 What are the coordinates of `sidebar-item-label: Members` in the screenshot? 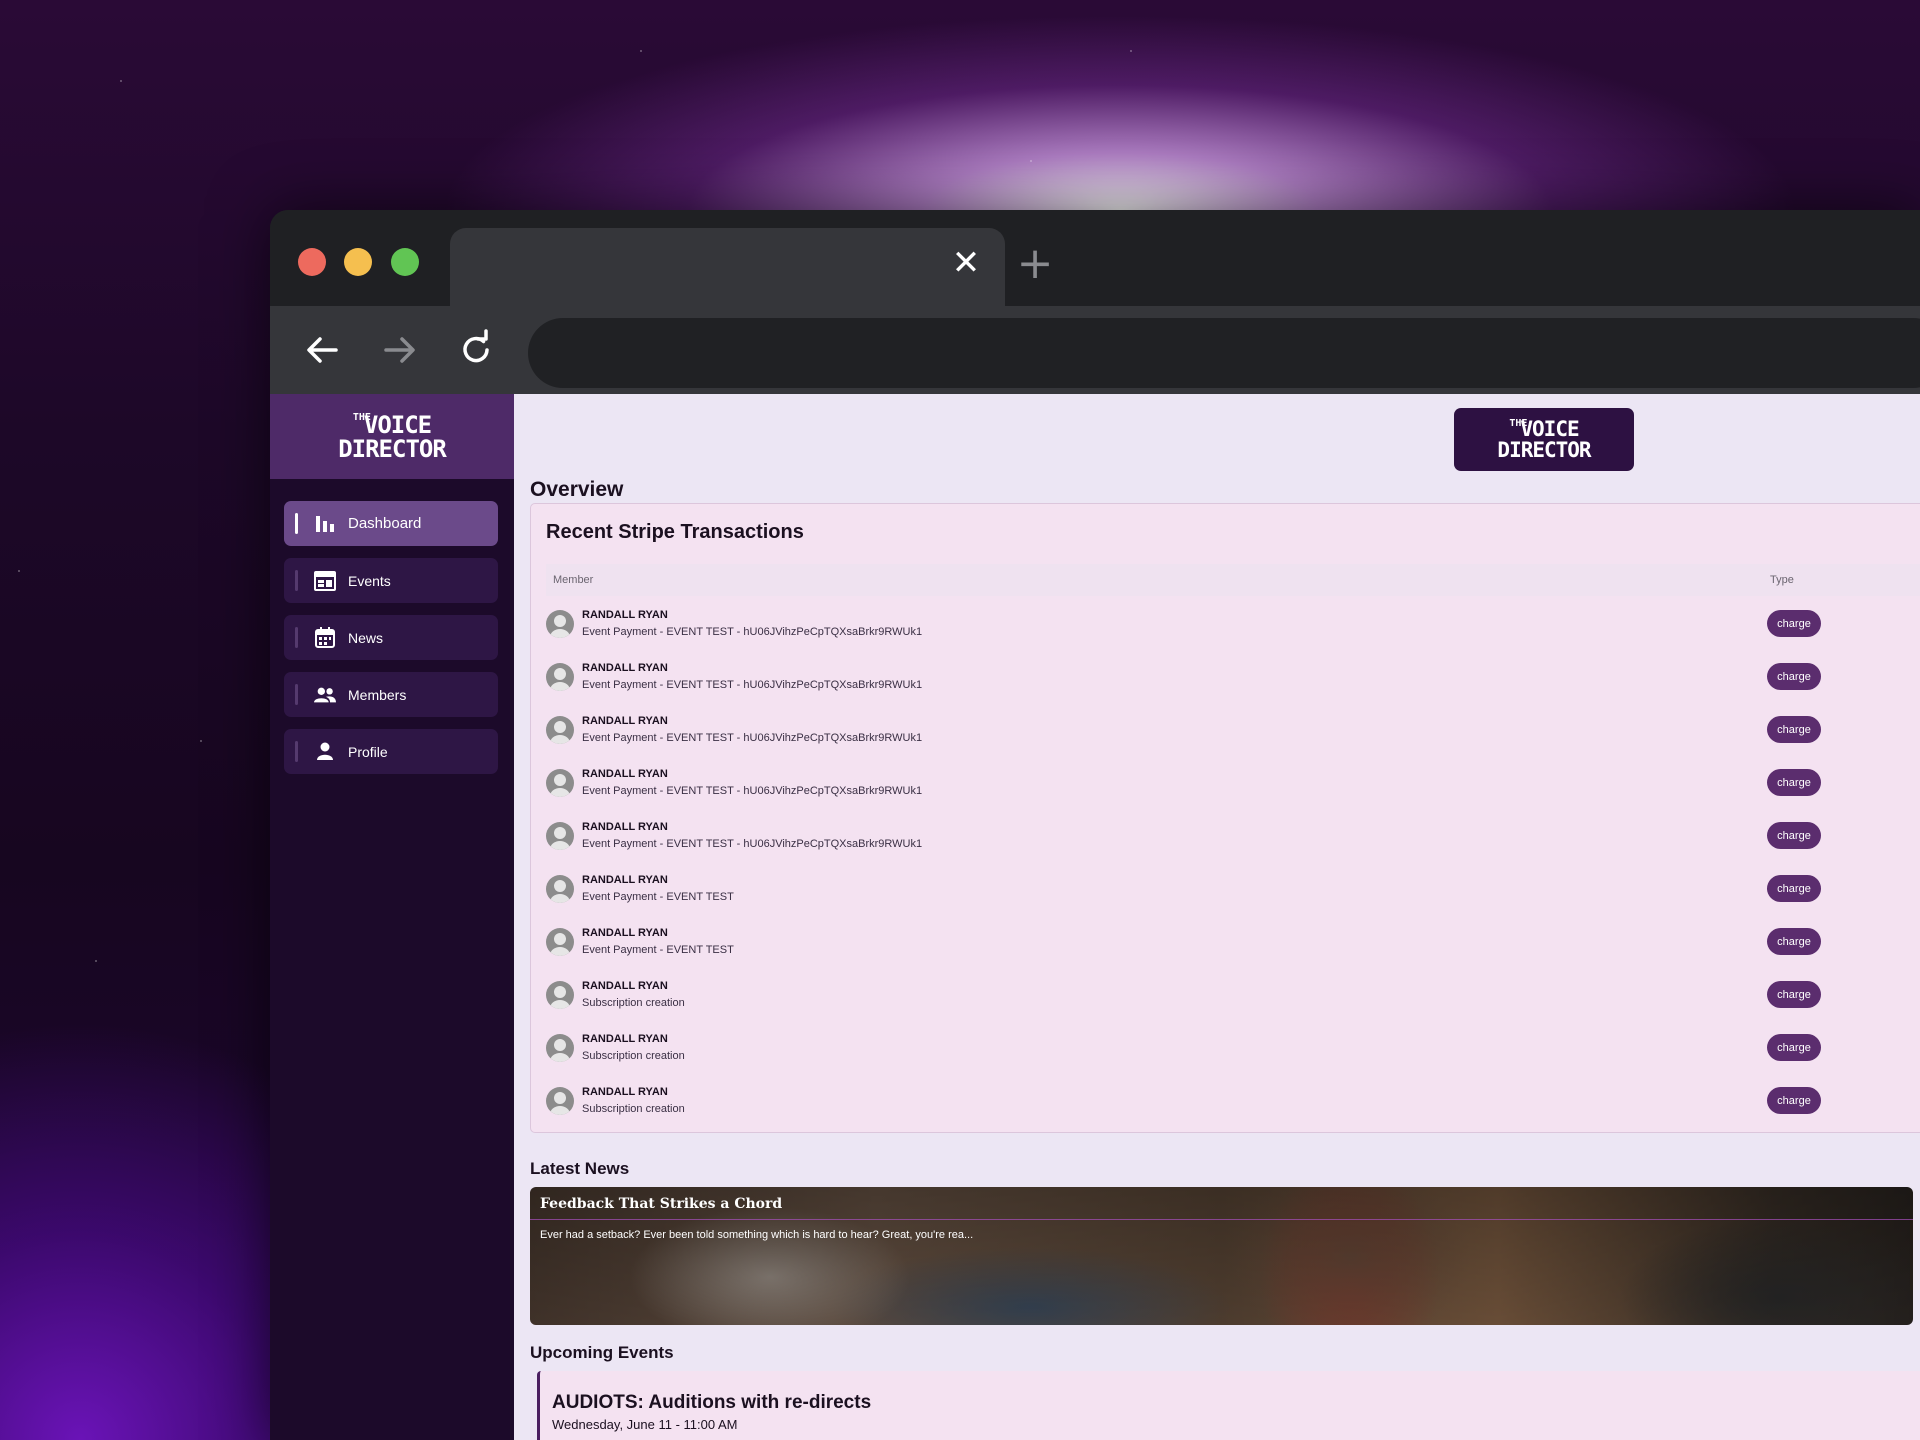 It's located at (377, 694).